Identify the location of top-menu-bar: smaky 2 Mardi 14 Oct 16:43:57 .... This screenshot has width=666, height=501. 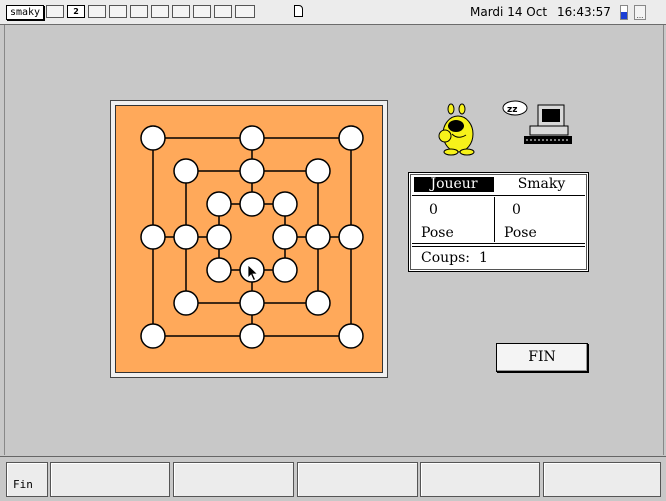
(333, 12).